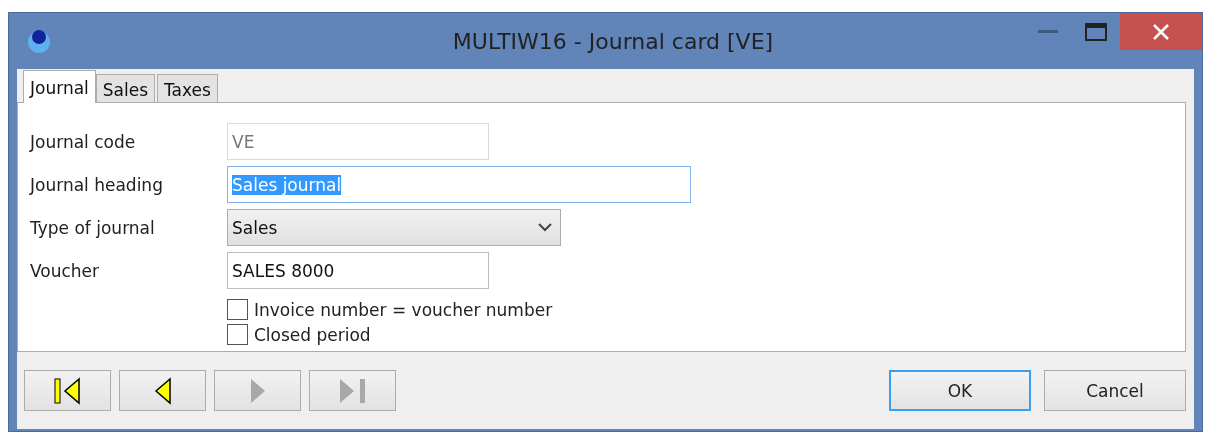 The image size is (1206, 434). I want to click on field-label: Journal heading, so click(97, 184).